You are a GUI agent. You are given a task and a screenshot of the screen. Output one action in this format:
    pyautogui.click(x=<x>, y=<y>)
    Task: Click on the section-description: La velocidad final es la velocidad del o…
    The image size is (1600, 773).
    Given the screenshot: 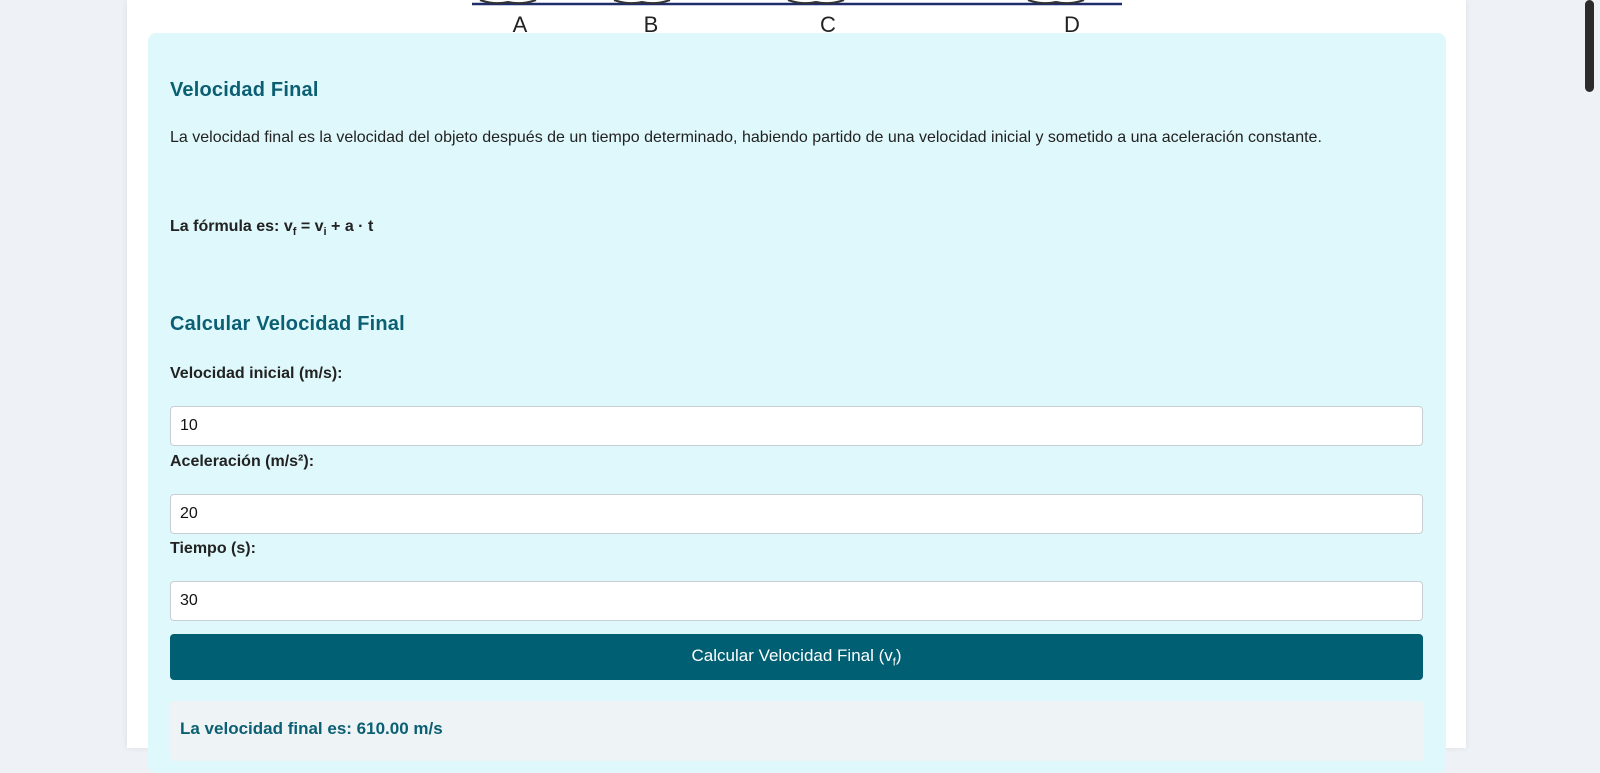 What is the action you would take?
    pyautogui.click(x=746, y=137)
    